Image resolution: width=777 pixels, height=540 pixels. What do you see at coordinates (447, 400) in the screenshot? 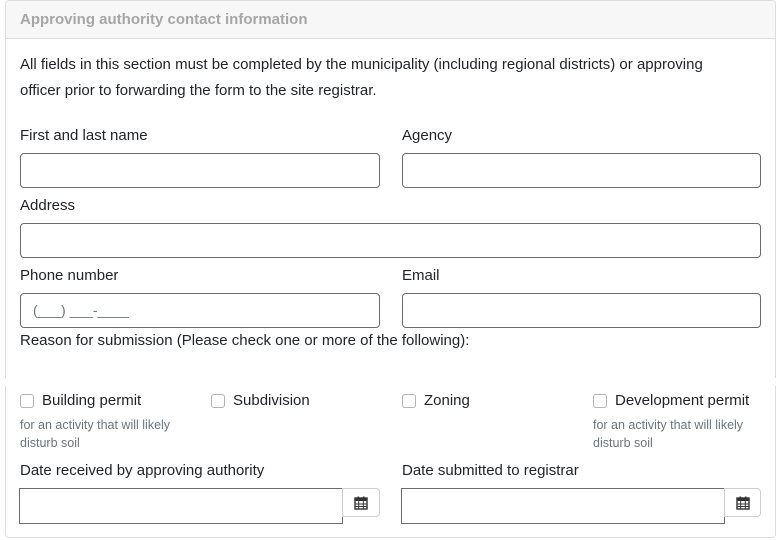
I see `zoning-label: Zoning` at bounding box center [447, 400].